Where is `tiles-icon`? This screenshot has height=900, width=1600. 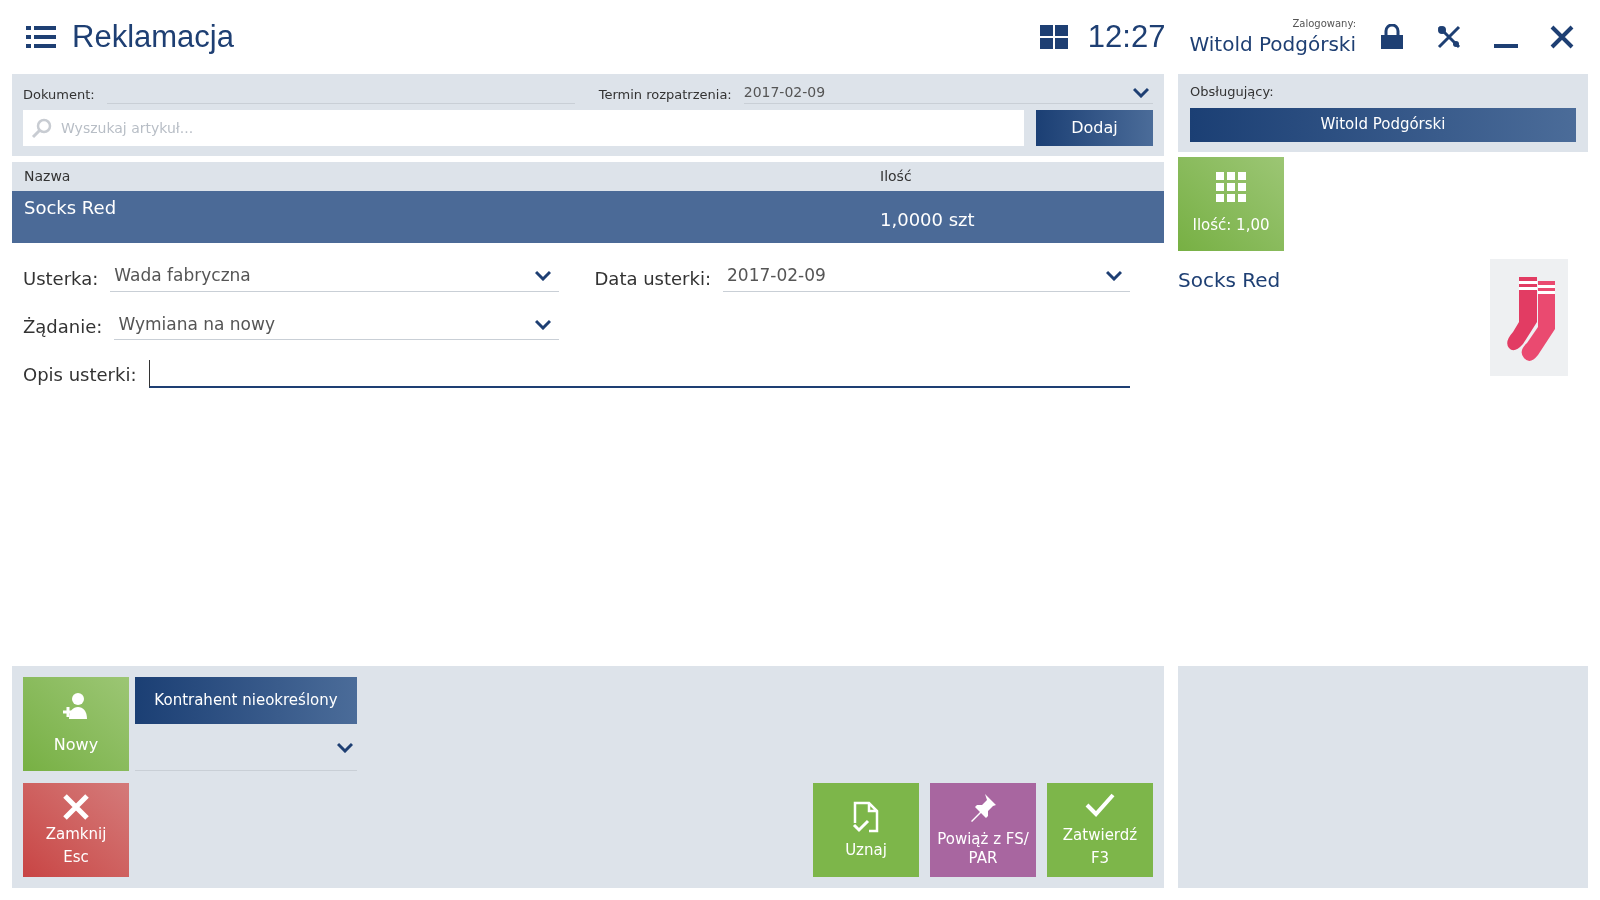
tiles-icon is located at coordinates (1053, 37).